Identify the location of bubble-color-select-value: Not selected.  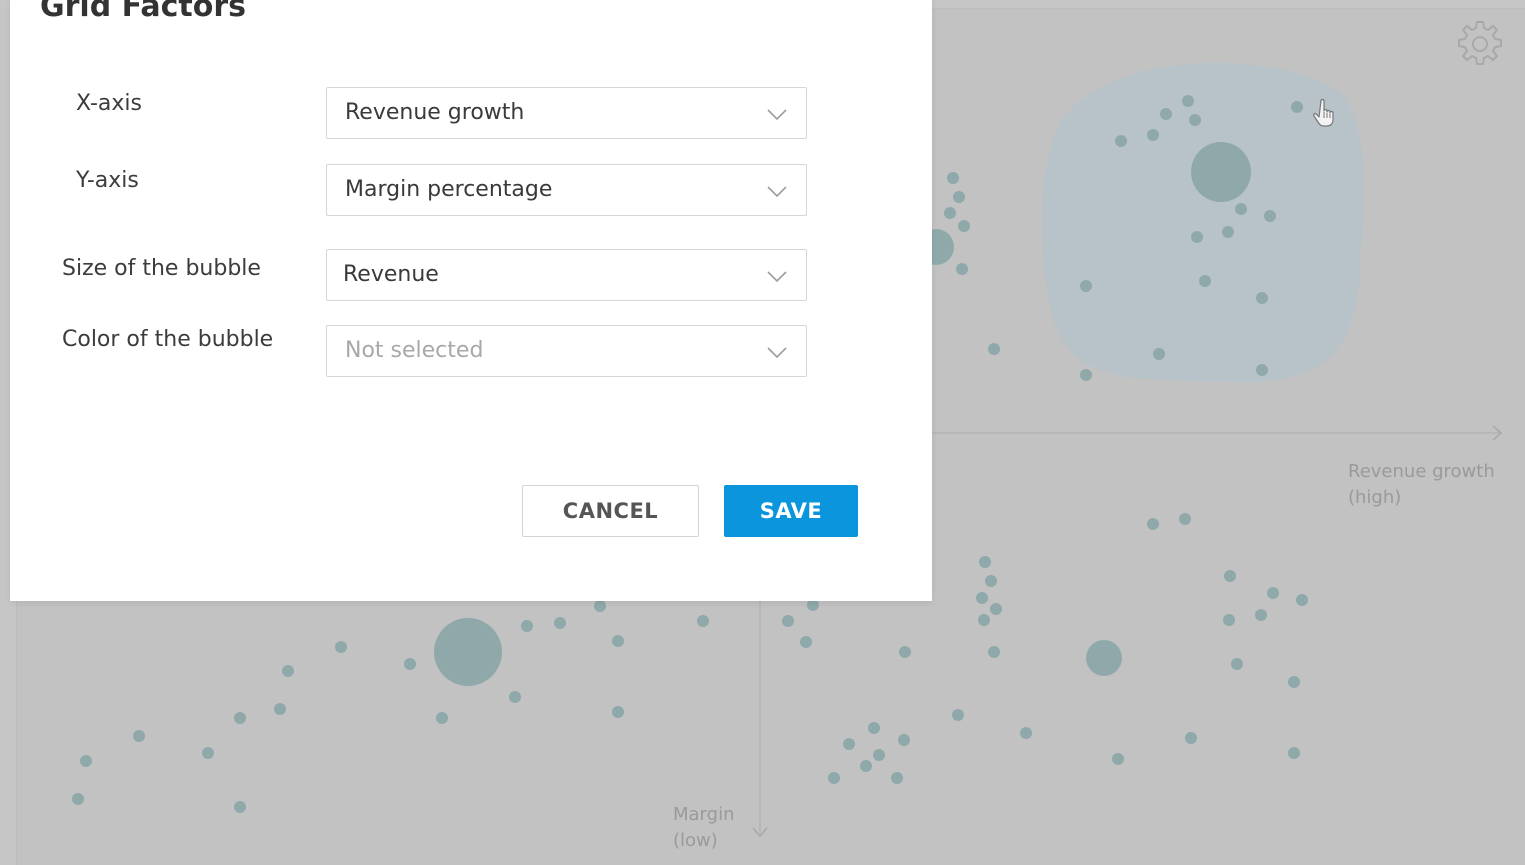
(414, 350).